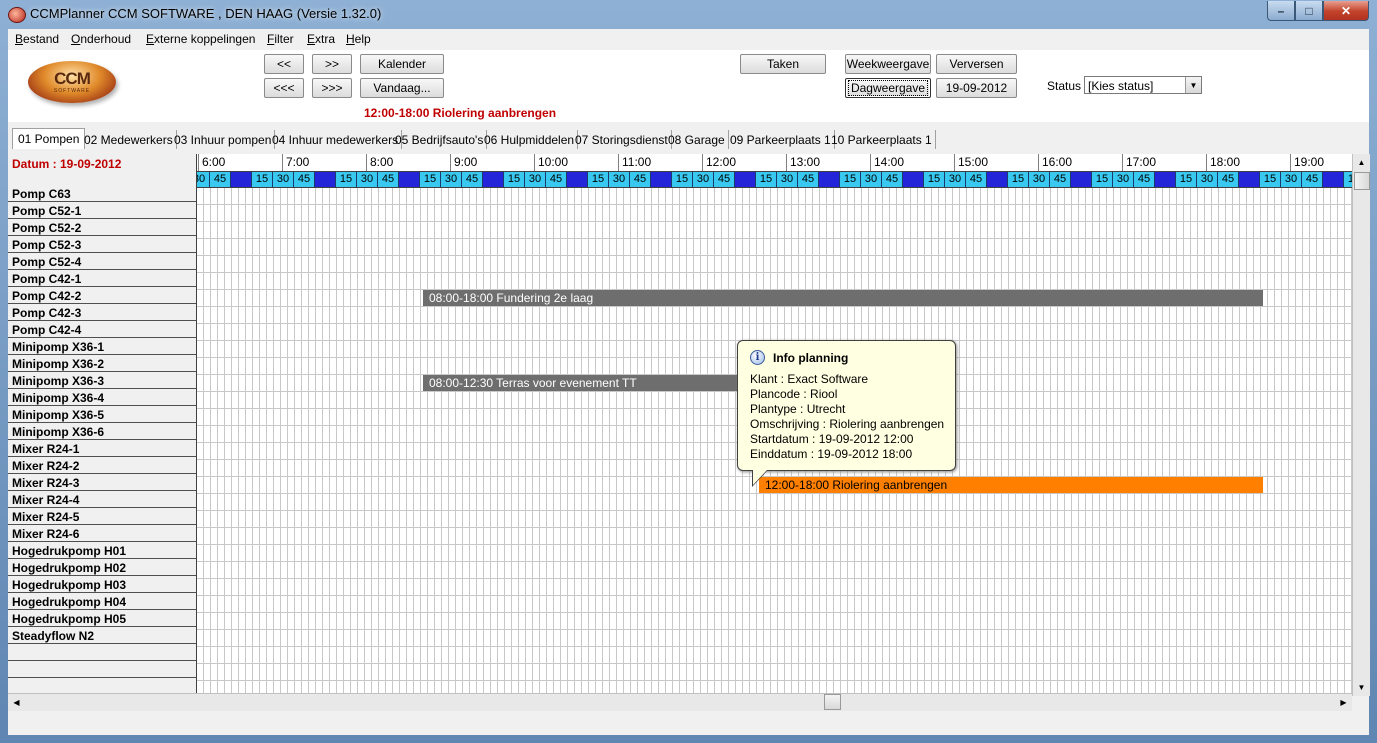 The image size is (1377, 743). What do you see at coordinates (102, 432) in the screenshot?
I see `resource-row: Minipomp X36-6` at bounding box center [102, 432].